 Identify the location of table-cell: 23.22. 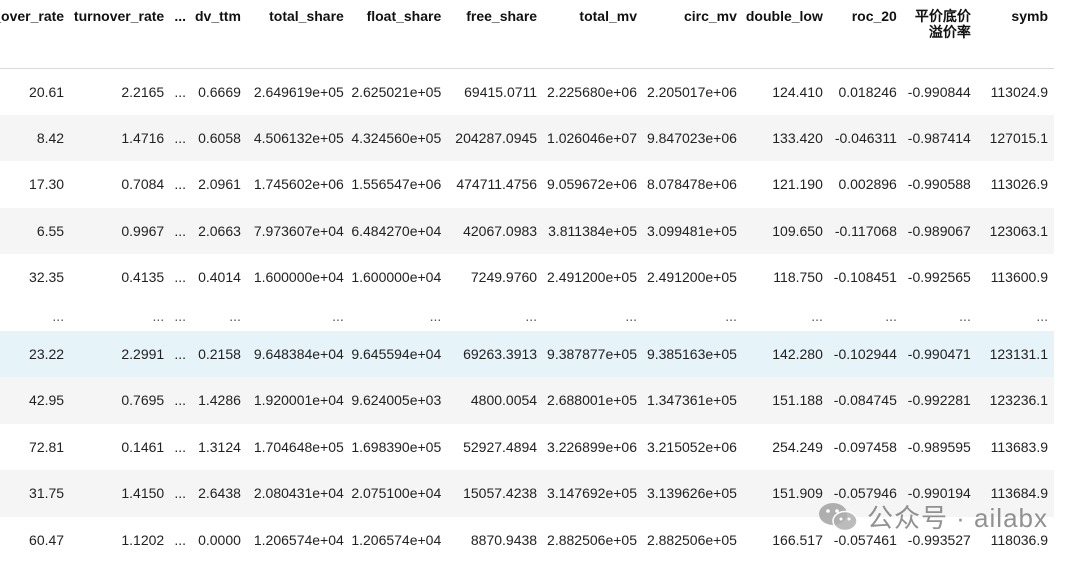
(35, 354).